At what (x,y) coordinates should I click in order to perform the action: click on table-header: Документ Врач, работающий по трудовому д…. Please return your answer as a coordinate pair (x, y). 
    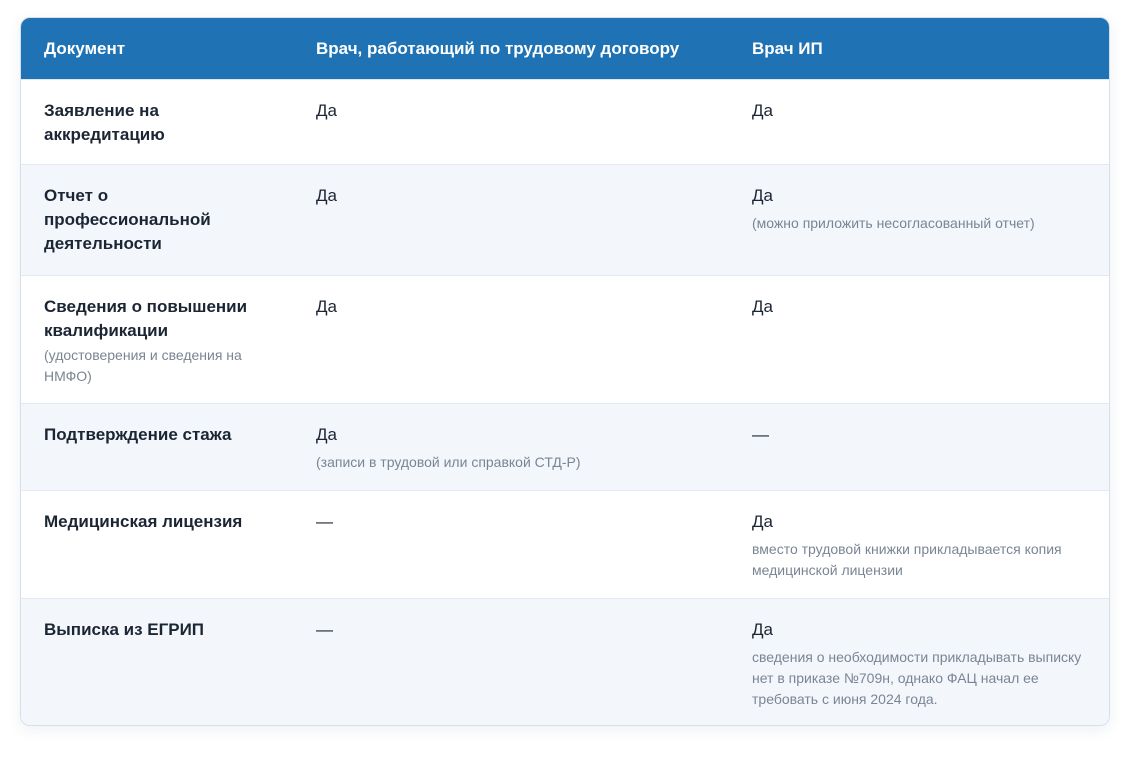
    Looking at the image, I should click on (565, 49).